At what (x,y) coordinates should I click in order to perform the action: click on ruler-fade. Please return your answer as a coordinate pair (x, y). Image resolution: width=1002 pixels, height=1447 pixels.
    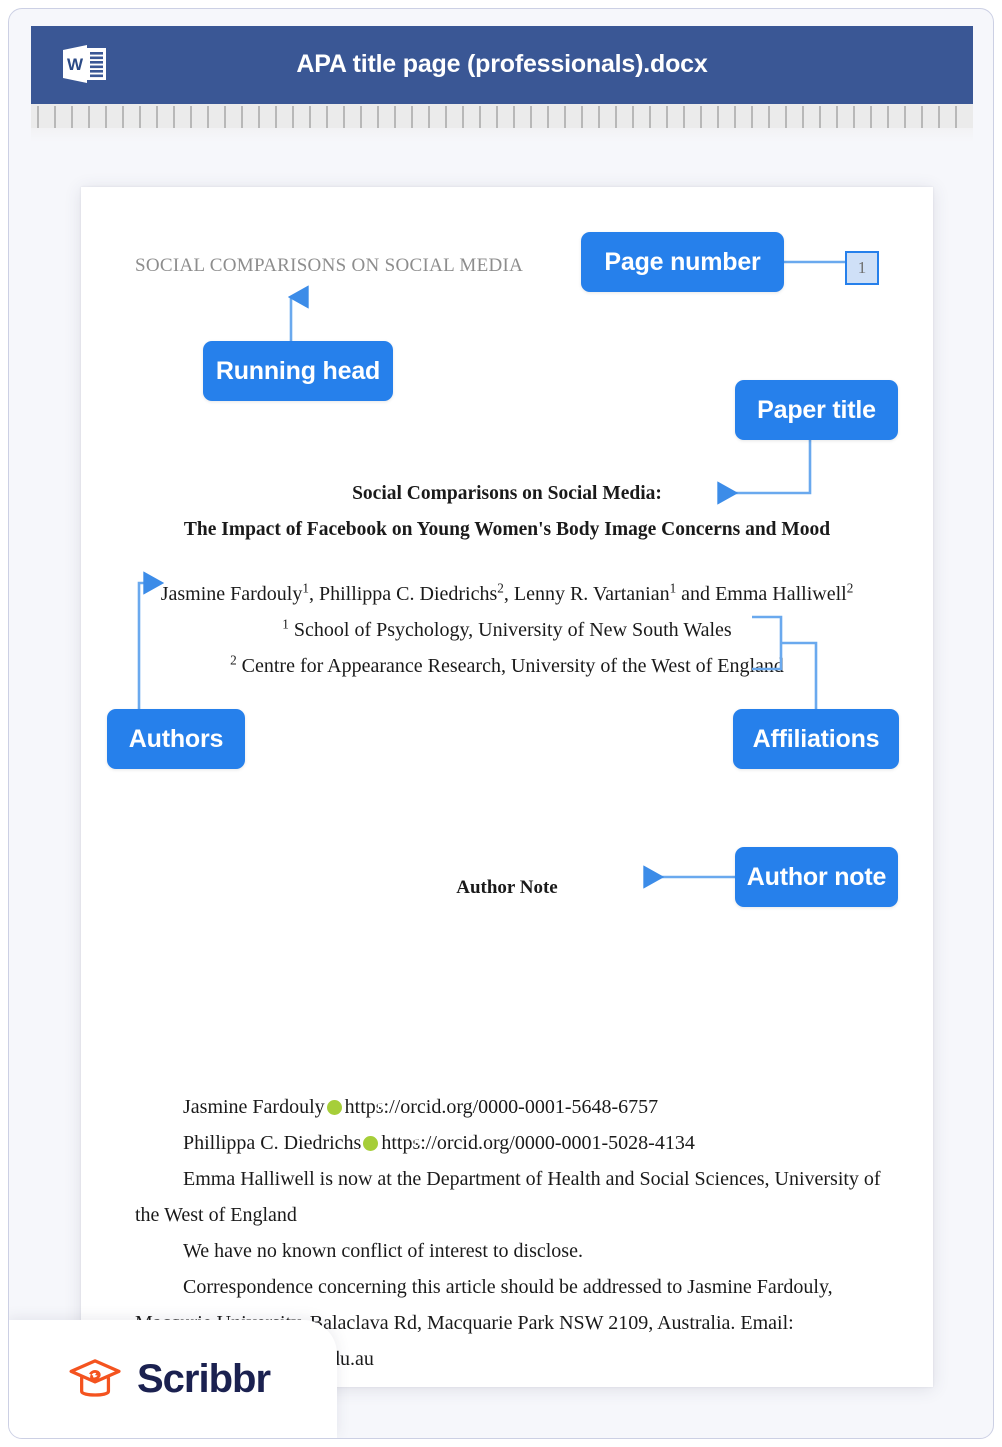
    Looking at the image, I should click on (502, 135).